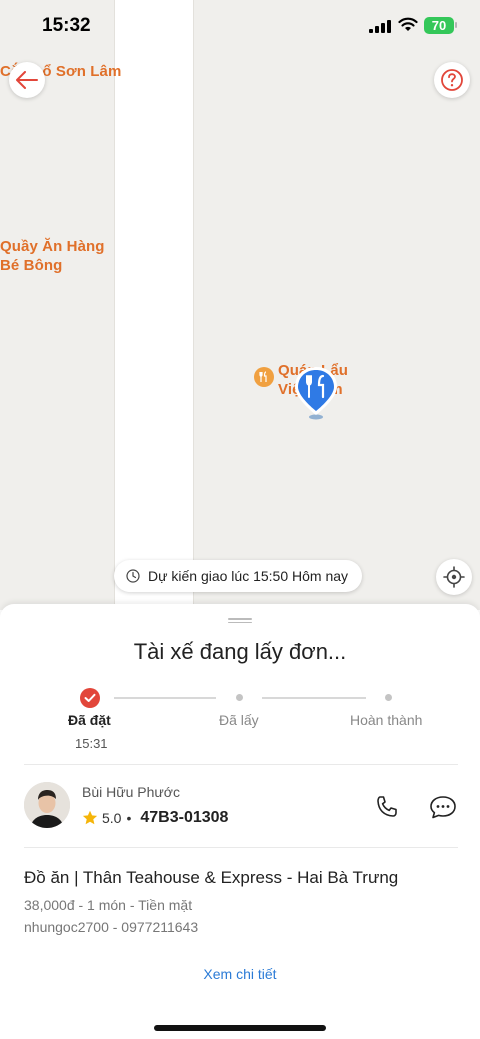 The height and width of the screenshot is (1039, 480). What do you see at coordinates (31, 265) in the screenshot?
I see `map-poi-label: Bé Bông` at bounding box center [31, 265].